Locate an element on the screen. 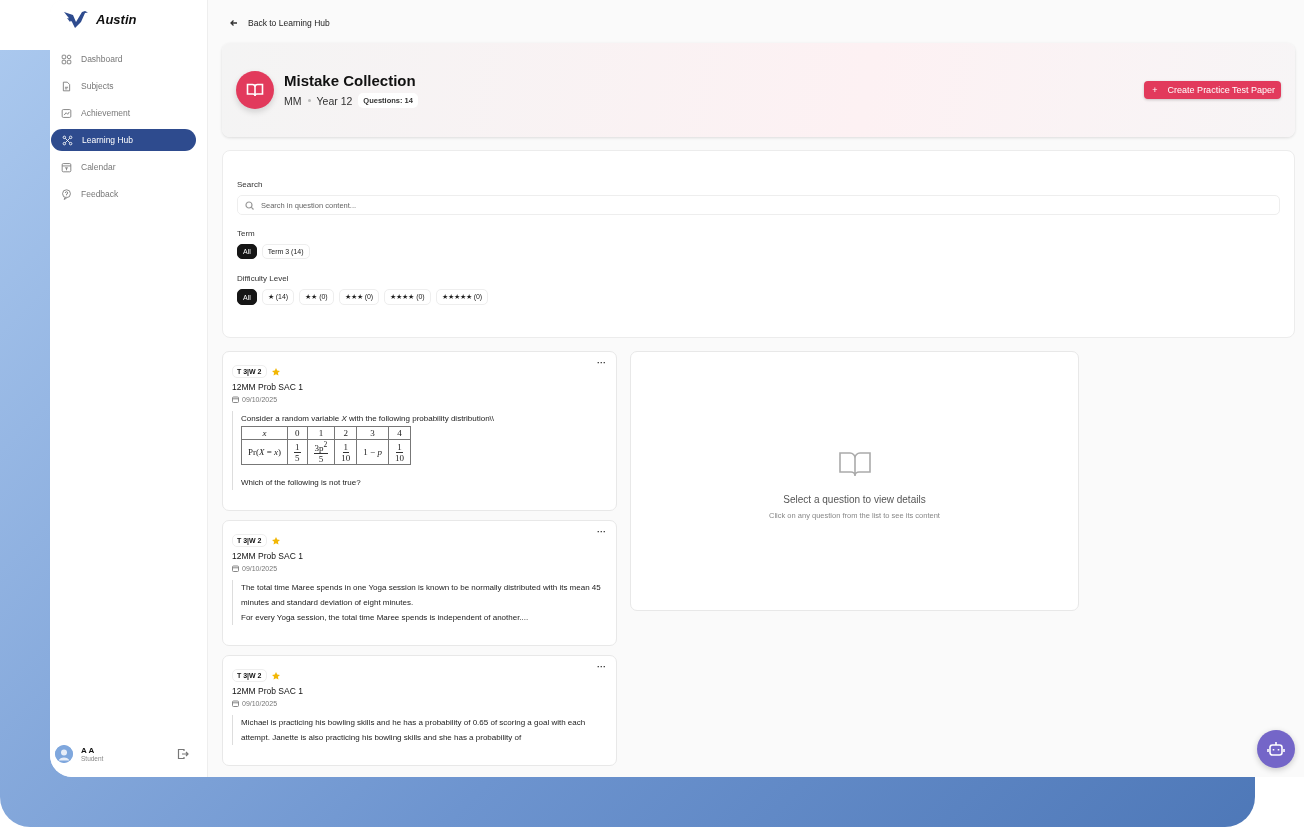  question-text: Which of the following is not true? is located at coordinates (301, 483).